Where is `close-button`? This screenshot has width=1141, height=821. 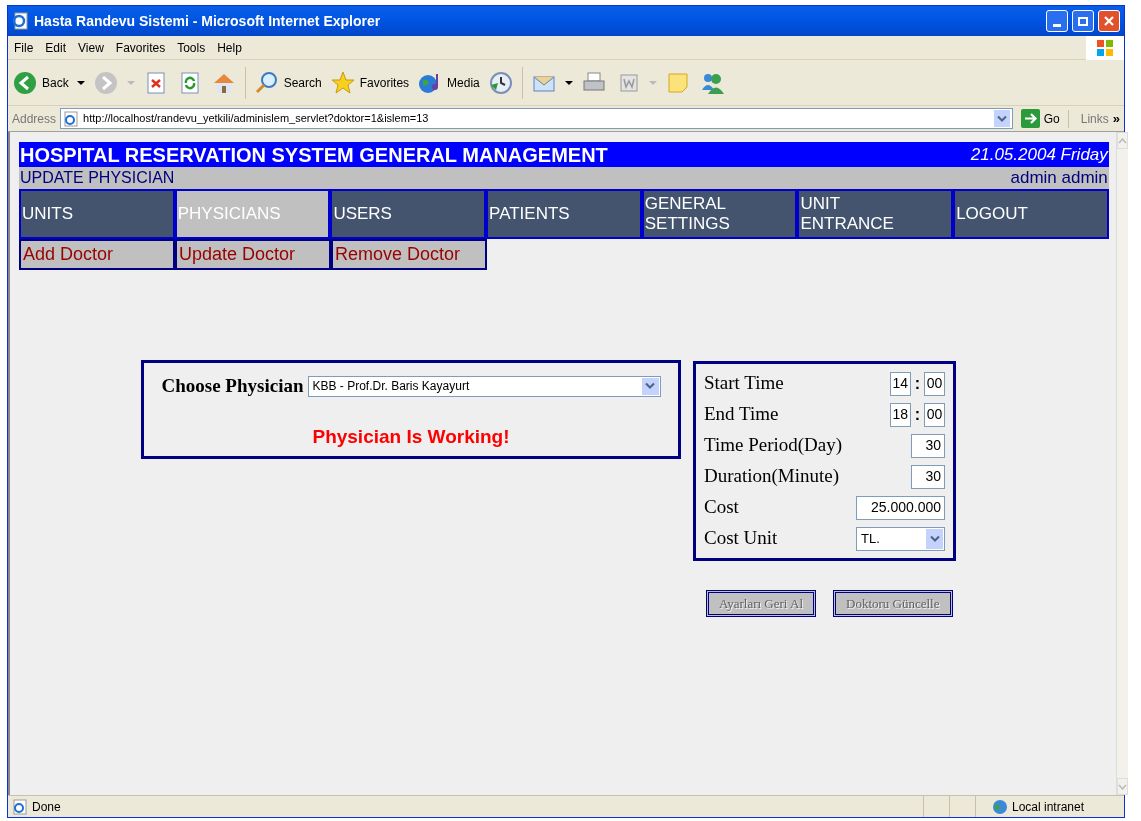
close-button is located at coordinates (1109, 21).